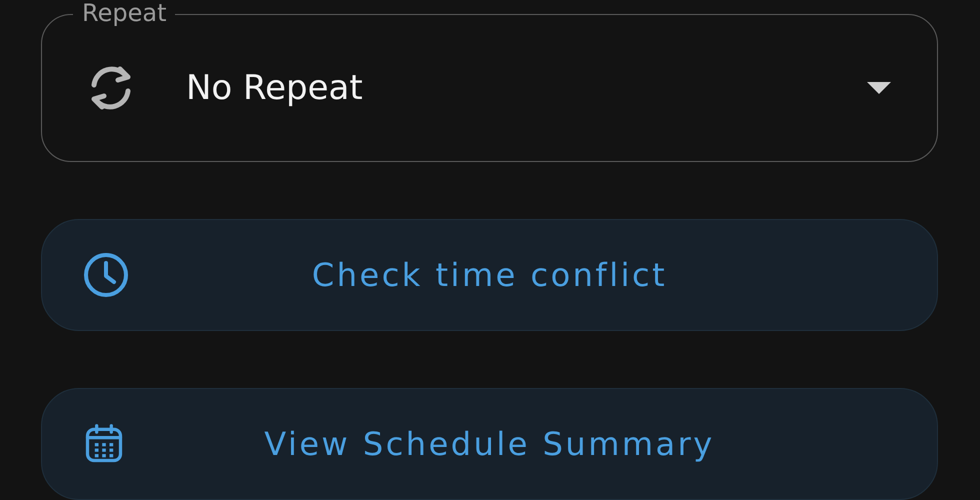 Image resolution: width=980 pixels, height=500 pixels. I want to click on caret-icon, so click(879, 88).